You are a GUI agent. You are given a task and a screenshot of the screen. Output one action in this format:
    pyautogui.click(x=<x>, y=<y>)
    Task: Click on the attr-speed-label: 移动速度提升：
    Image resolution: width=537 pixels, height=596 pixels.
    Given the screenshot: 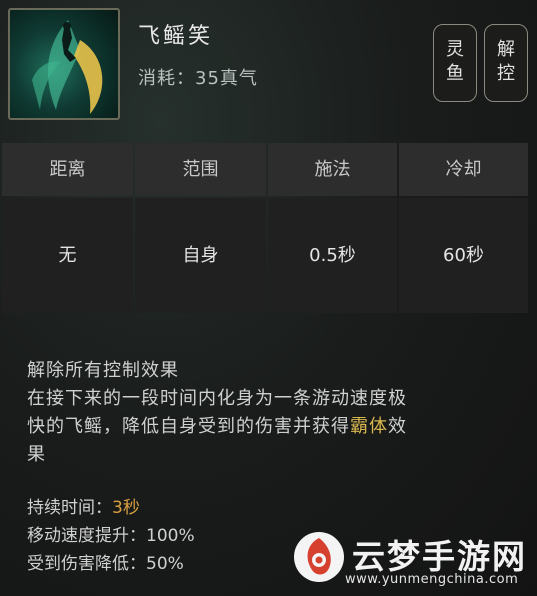 What is the action you would take?
    pyautogui.click(x=86, y=536)
    